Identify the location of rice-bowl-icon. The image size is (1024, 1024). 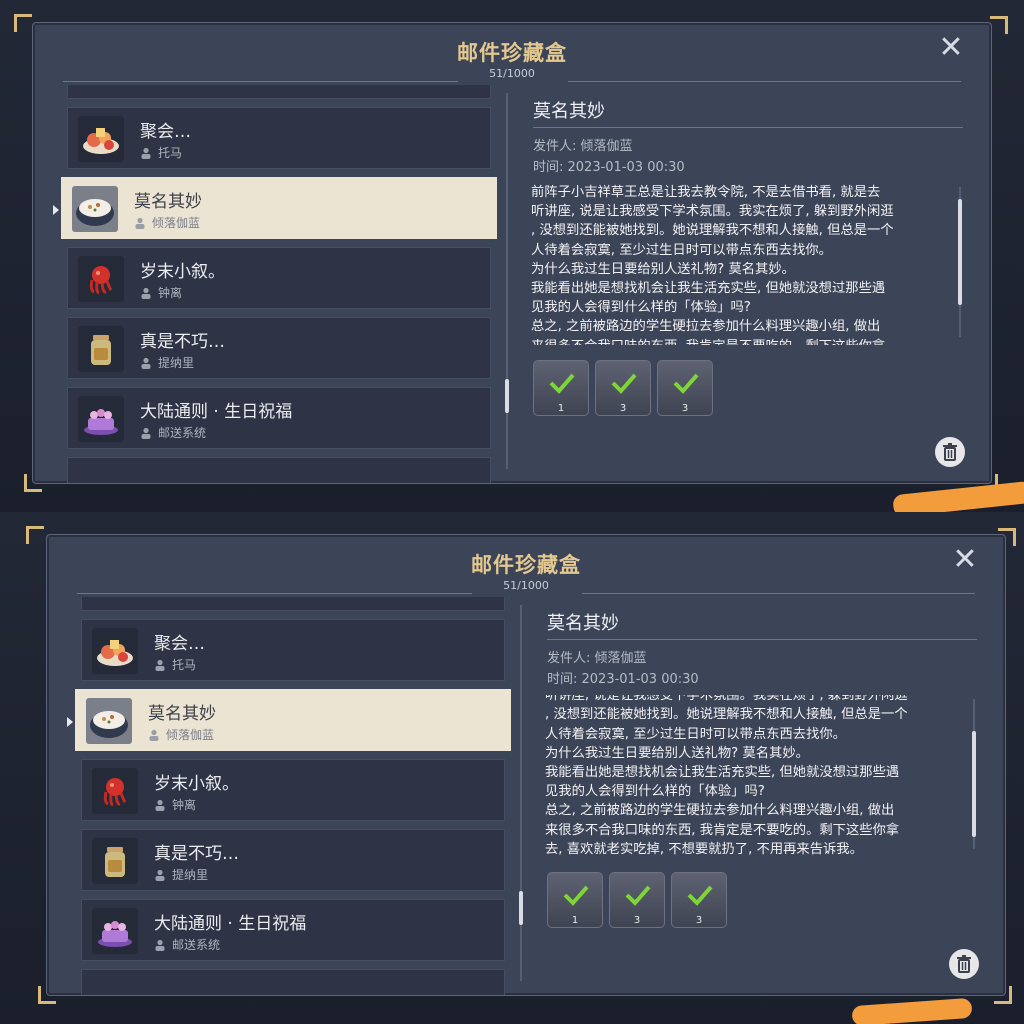
(95, 209).